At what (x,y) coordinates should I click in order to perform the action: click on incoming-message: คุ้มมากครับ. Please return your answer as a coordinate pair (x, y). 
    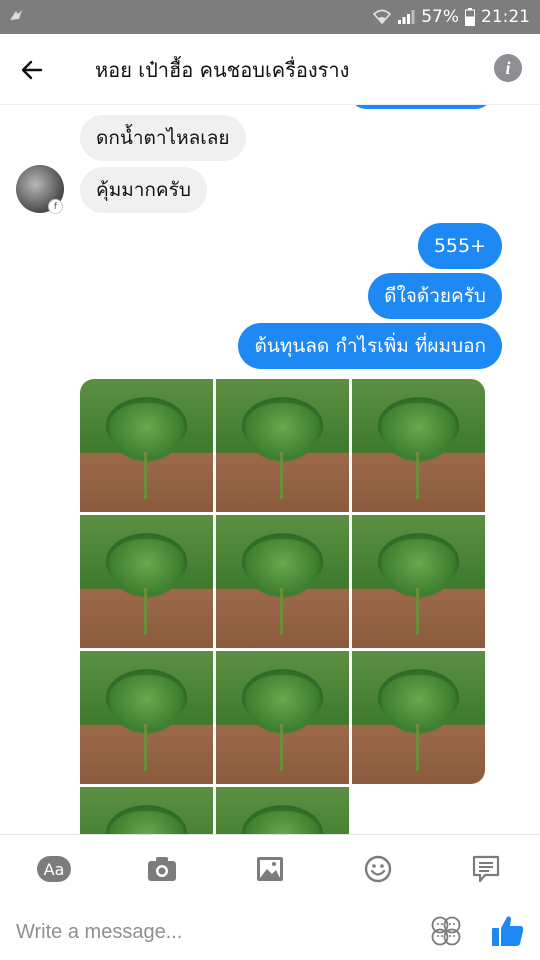
    Looking at the image, I should click on (143, 190).